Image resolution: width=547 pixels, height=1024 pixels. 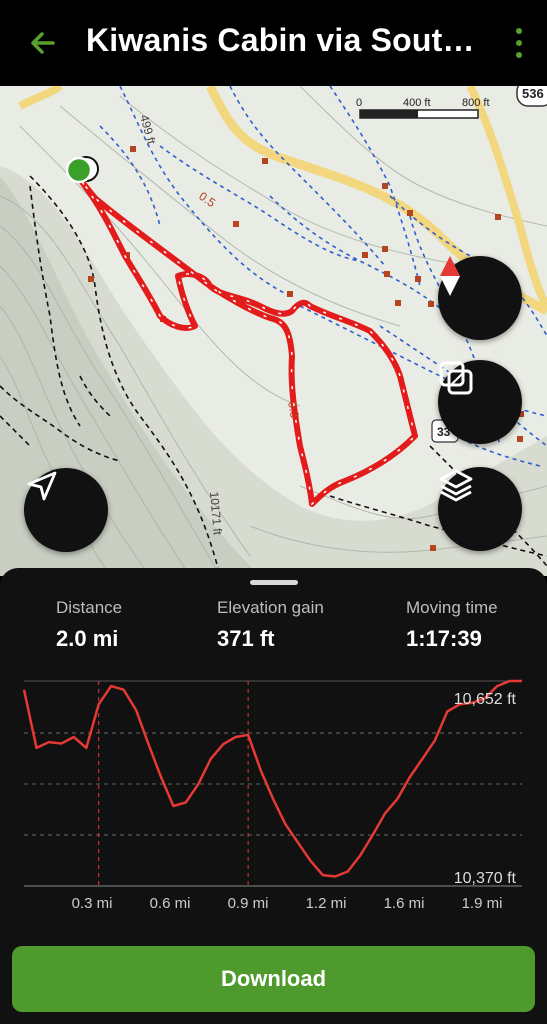 I want to click on download-button: Download, so click(x=273, y=979).